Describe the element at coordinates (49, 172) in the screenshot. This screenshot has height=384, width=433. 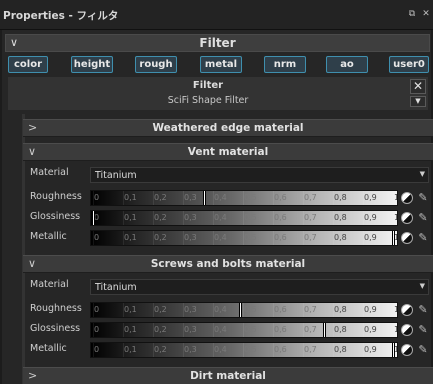
I see `vent-material-label: Material` at that location.